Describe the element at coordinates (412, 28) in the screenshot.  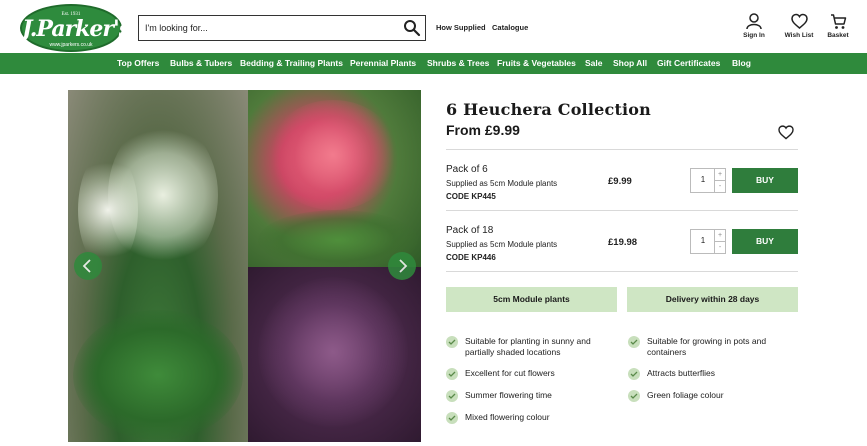
I see `search-icon` at that location.